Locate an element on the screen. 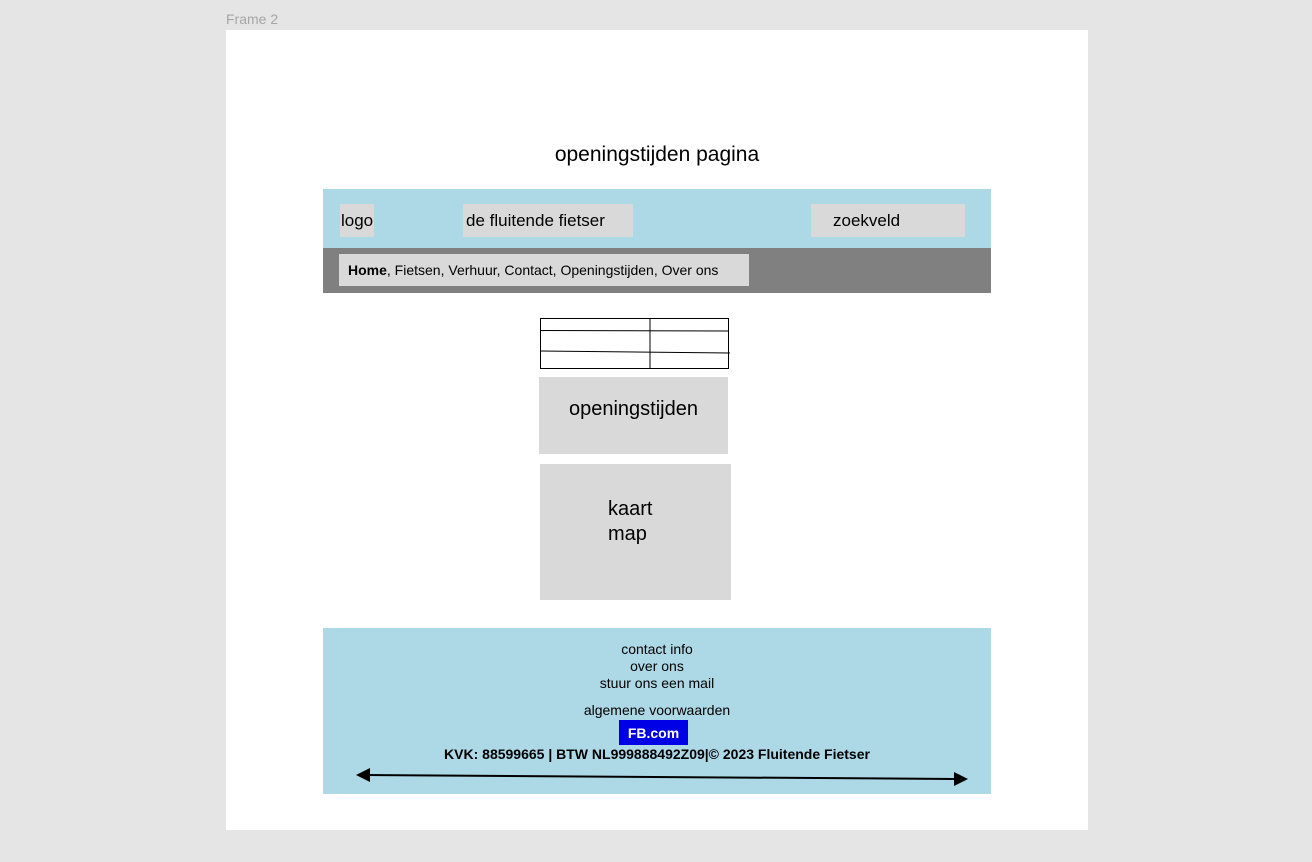 This screenshot has height=862, width=1312. map-label-map: map is located at coordinates (627, 534).